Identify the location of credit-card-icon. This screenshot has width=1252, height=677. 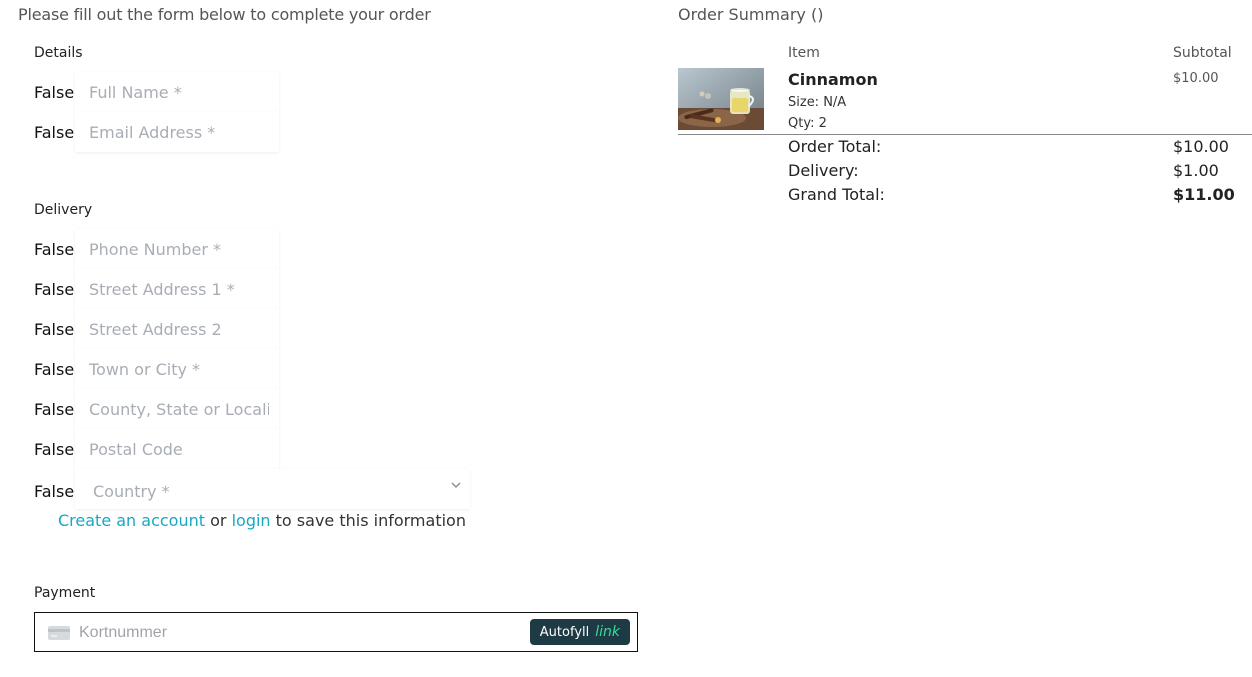
(59, 633).